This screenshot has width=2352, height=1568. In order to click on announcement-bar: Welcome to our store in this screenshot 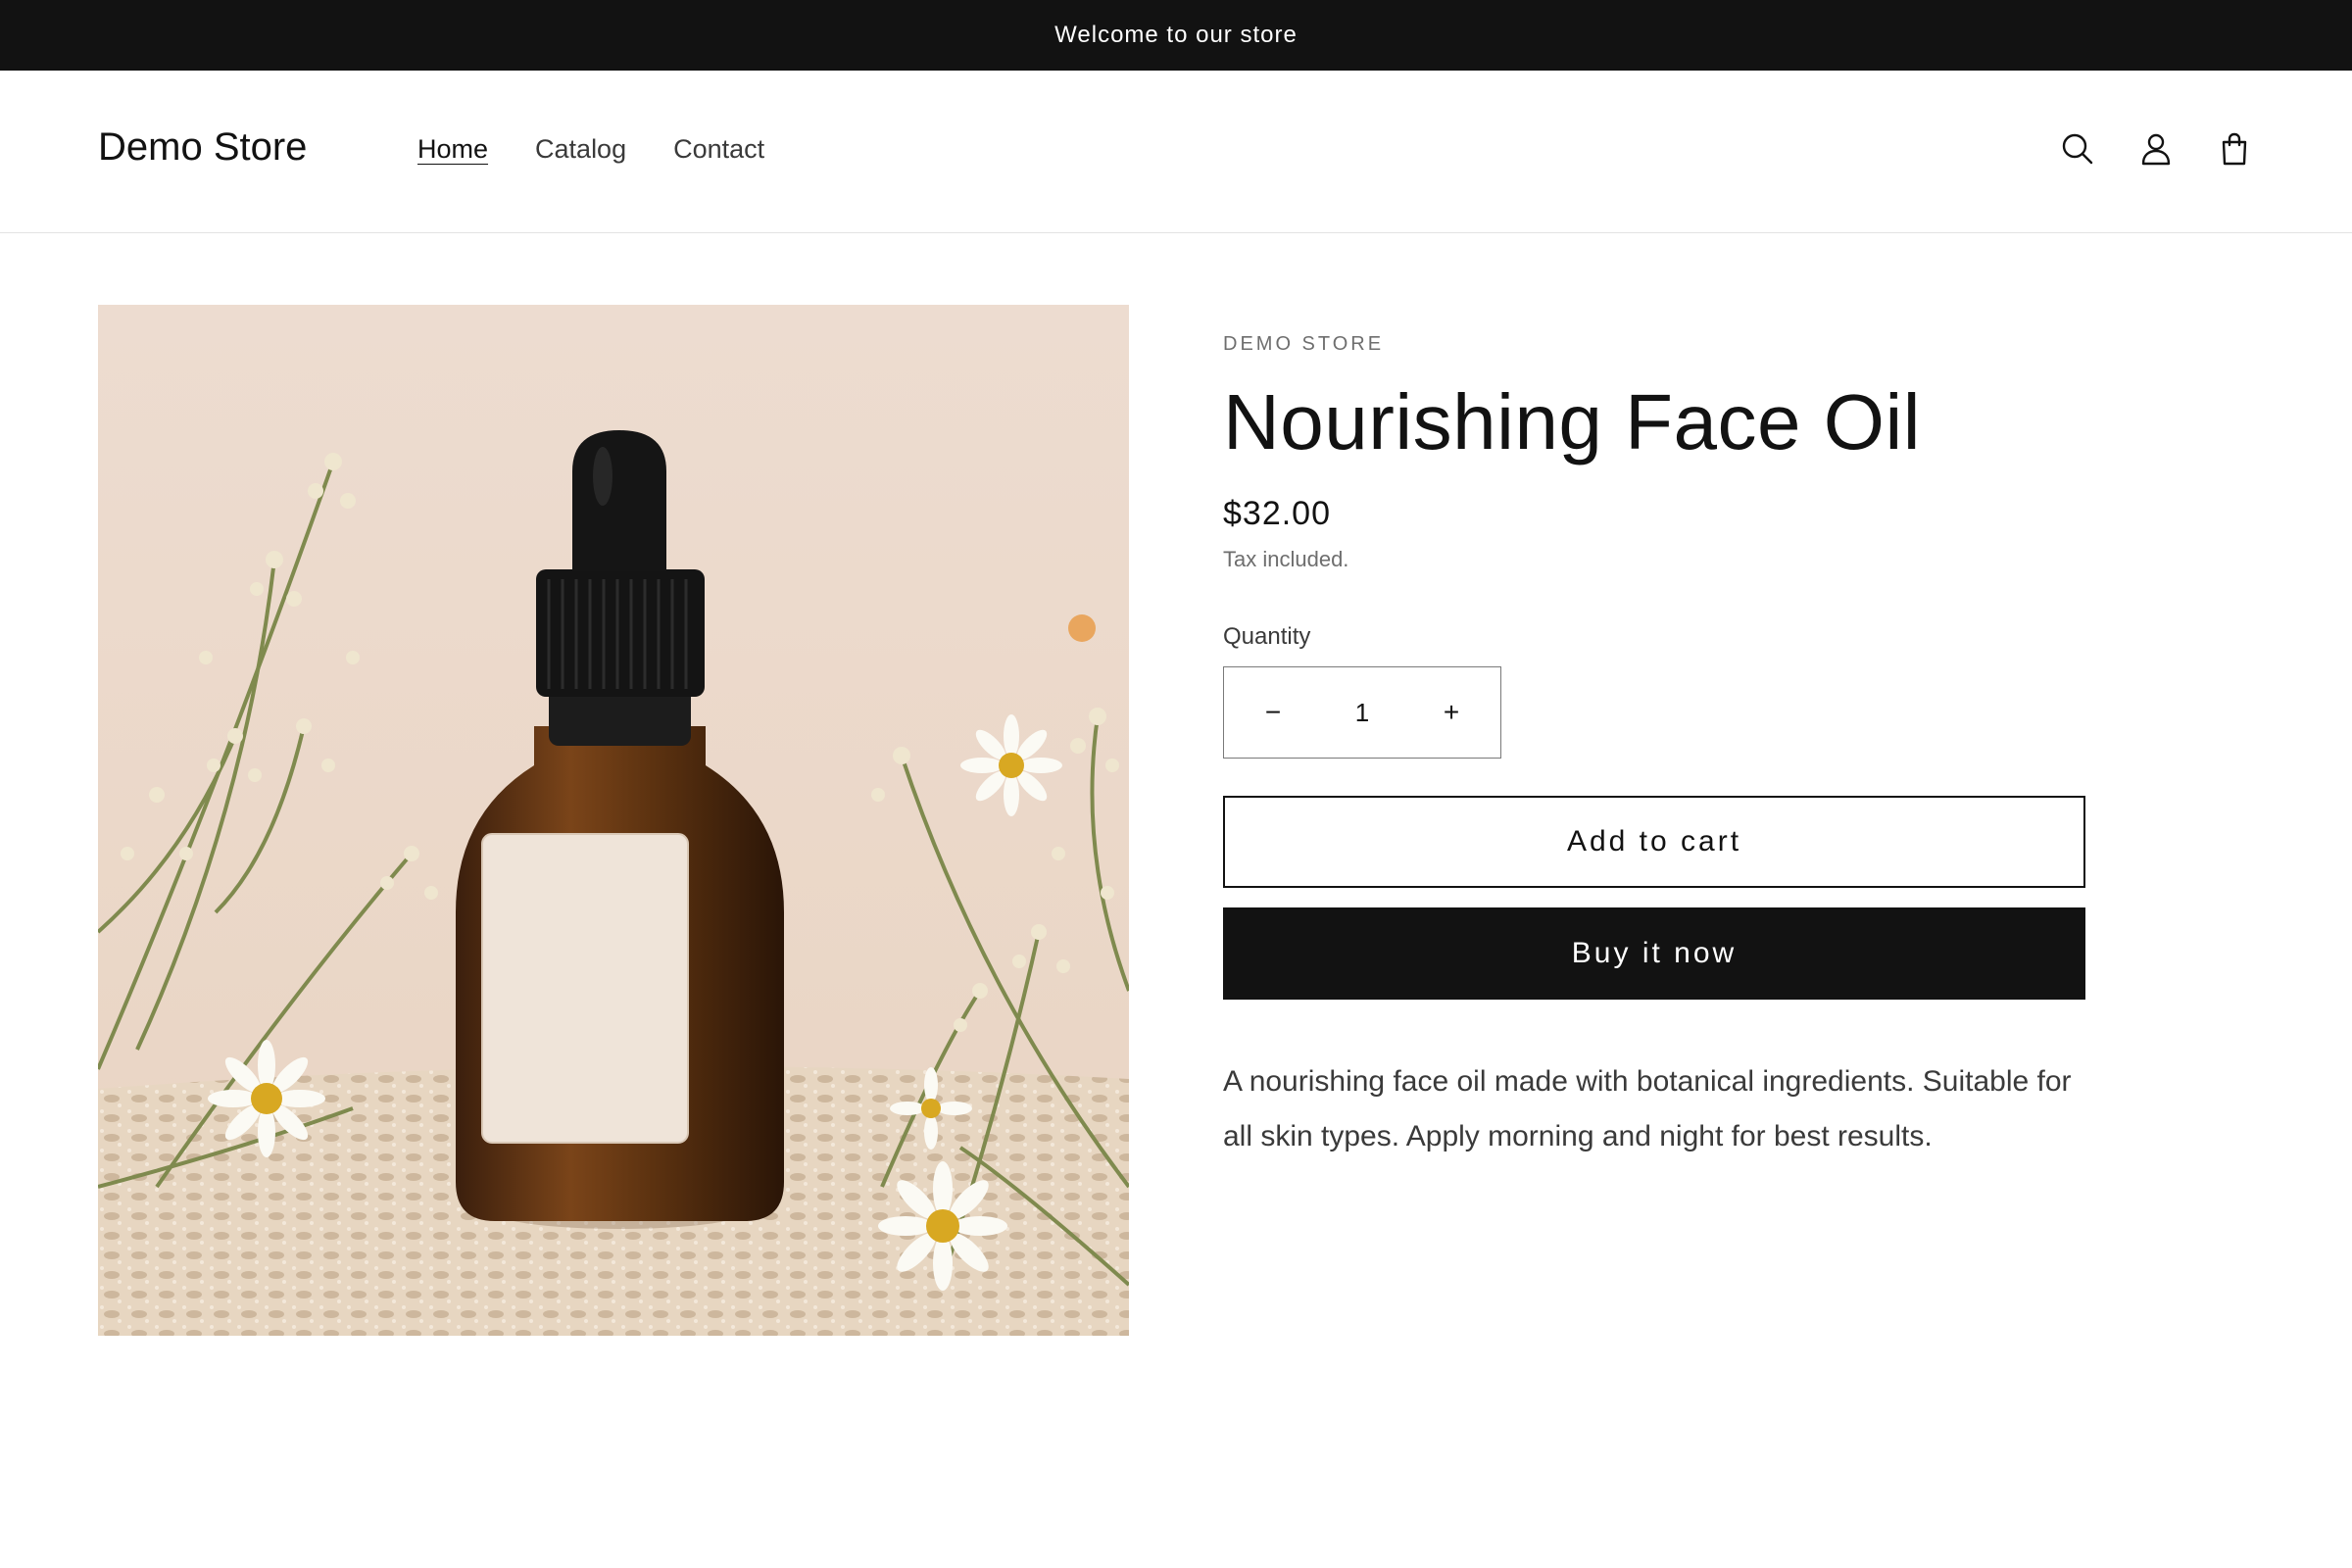, I will do `click(1176, 35)`.